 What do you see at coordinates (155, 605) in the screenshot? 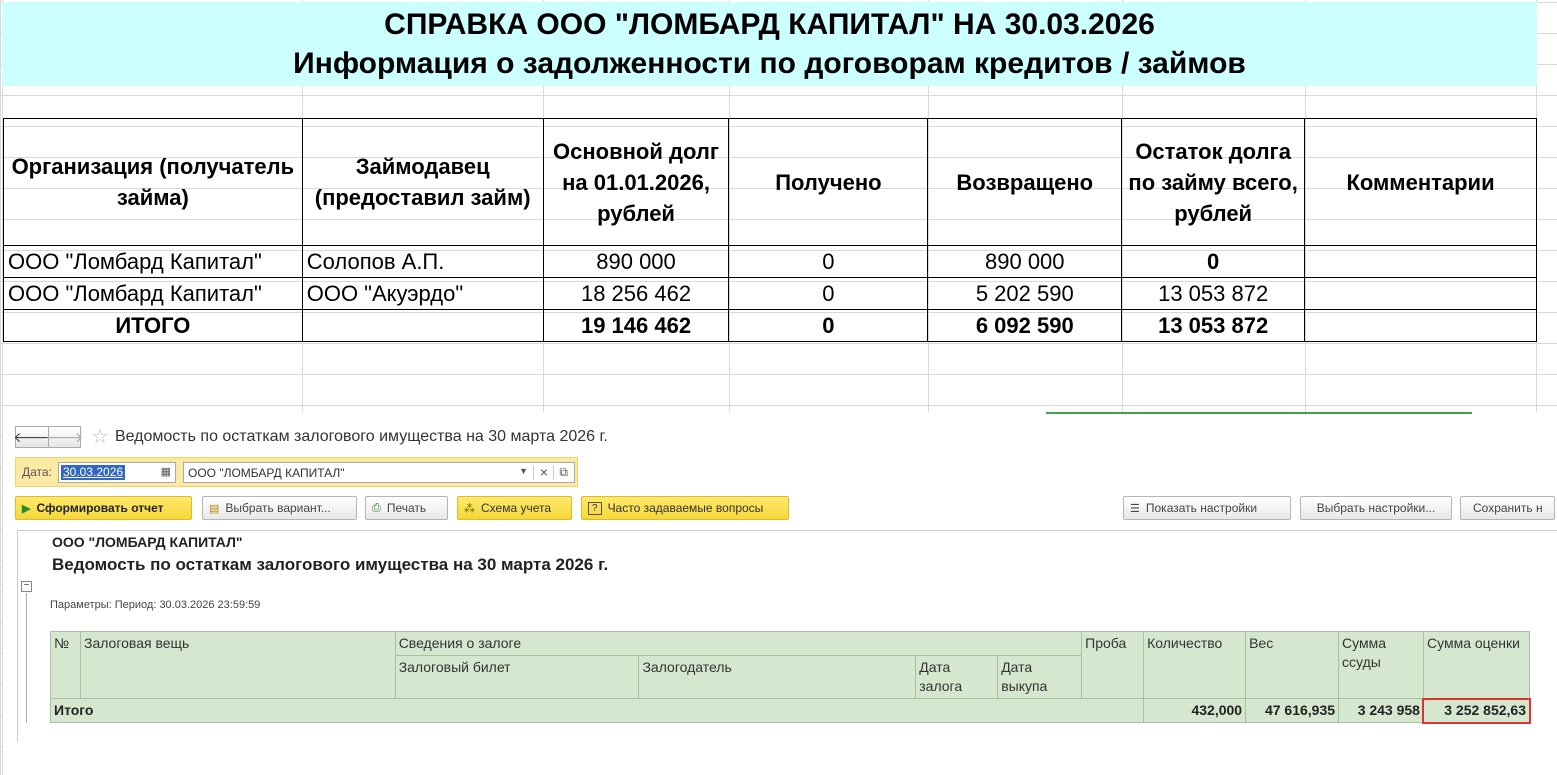
I see `report-parameters: Параметры: Период: 30.03.2026 23:59:59` at bounding box center [155, 605].